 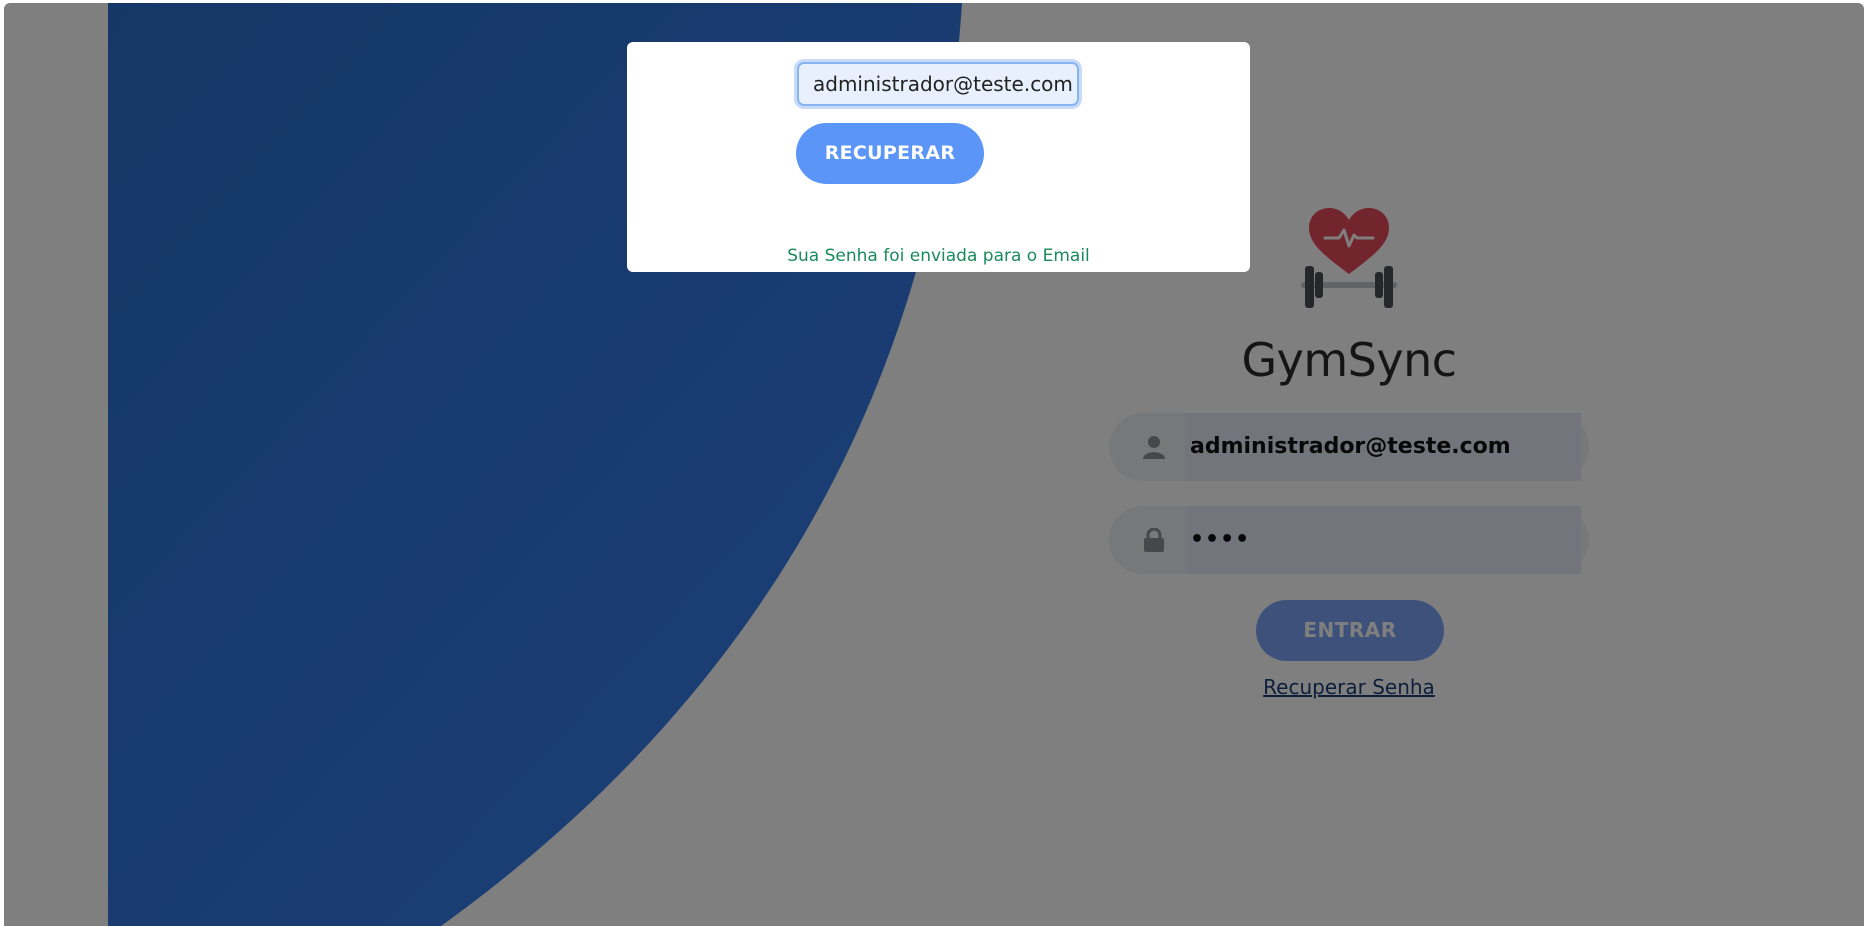 What do you see at coordinates (890, 153) in the screenshot?
I see `recover-button: RECUPERAR` at bounding box center [890, 153].